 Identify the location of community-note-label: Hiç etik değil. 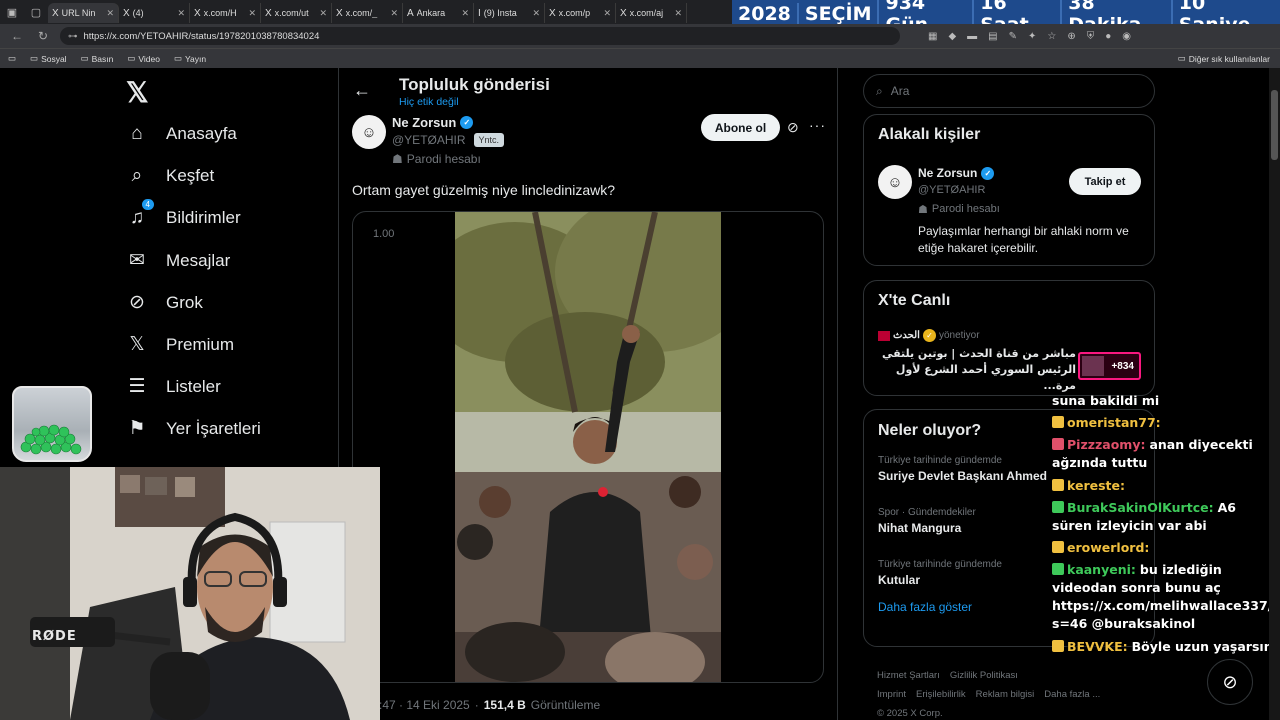
(429, 102).